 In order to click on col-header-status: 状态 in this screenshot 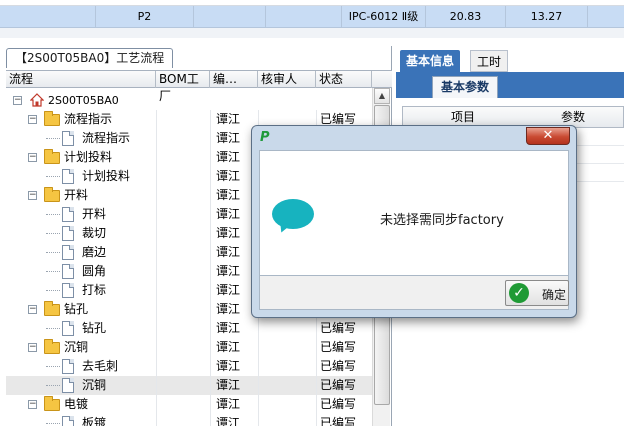, I will do `click(344, 79)`.